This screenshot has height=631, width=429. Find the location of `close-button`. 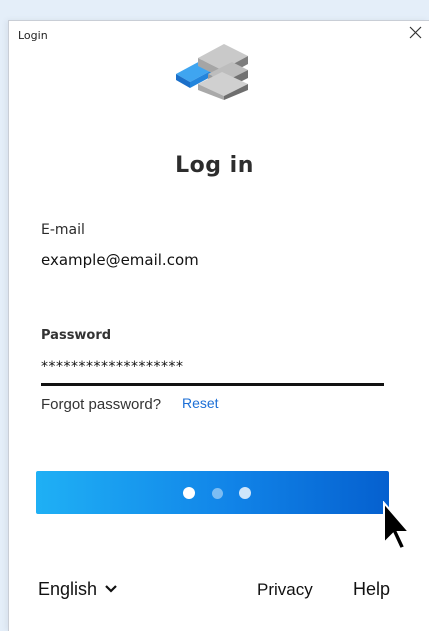

close-button is located at coordinates (415, 34).